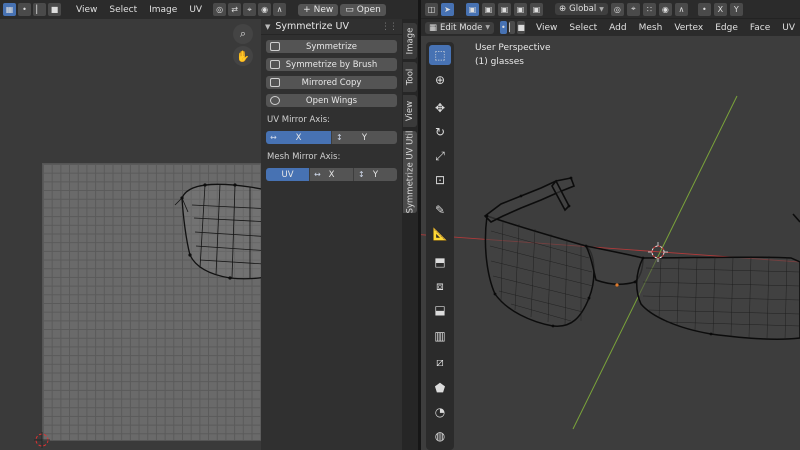 Image resolution: width=800 pixels, height=450 pixels. What do you see at coordinates (617, 28) in the screenshot?
I see `vp-menu-add: Add` at bounding box center [617, 28].